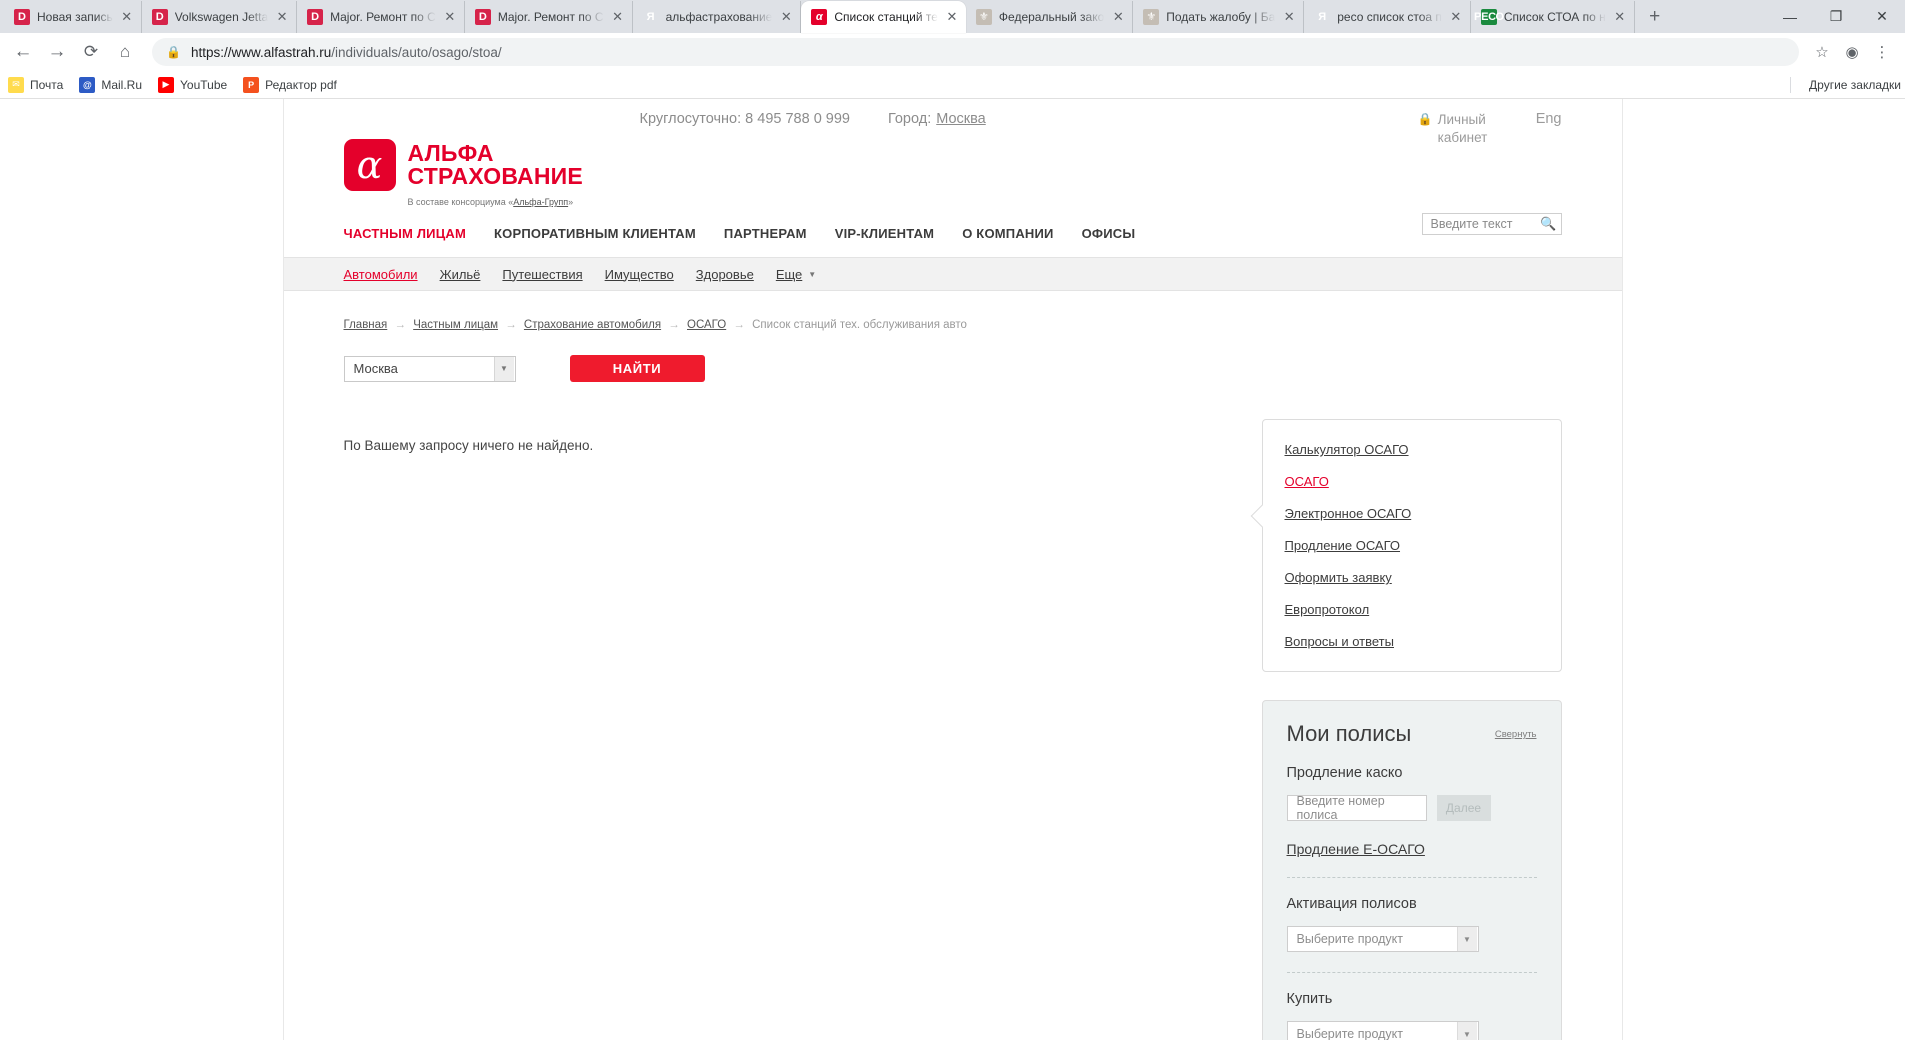 The height and width of the screenshot is (1040, 1905). I want to click on sidebar-link-e-osago: Электронное ОСАГО, so click(1412, 513).